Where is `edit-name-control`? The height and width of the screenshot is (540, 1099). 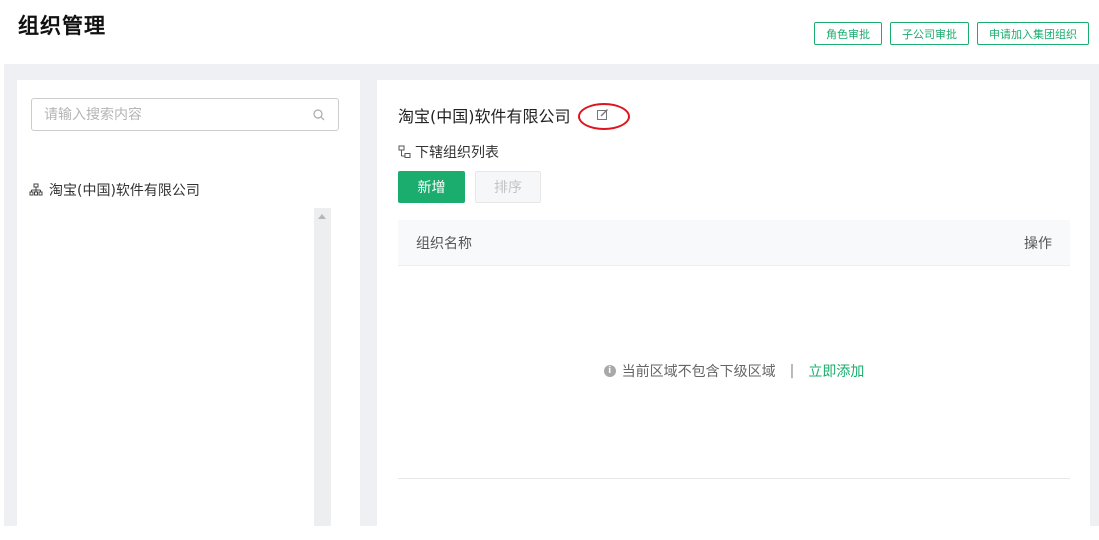
edit-name-control is located at coordinates (603, 115).